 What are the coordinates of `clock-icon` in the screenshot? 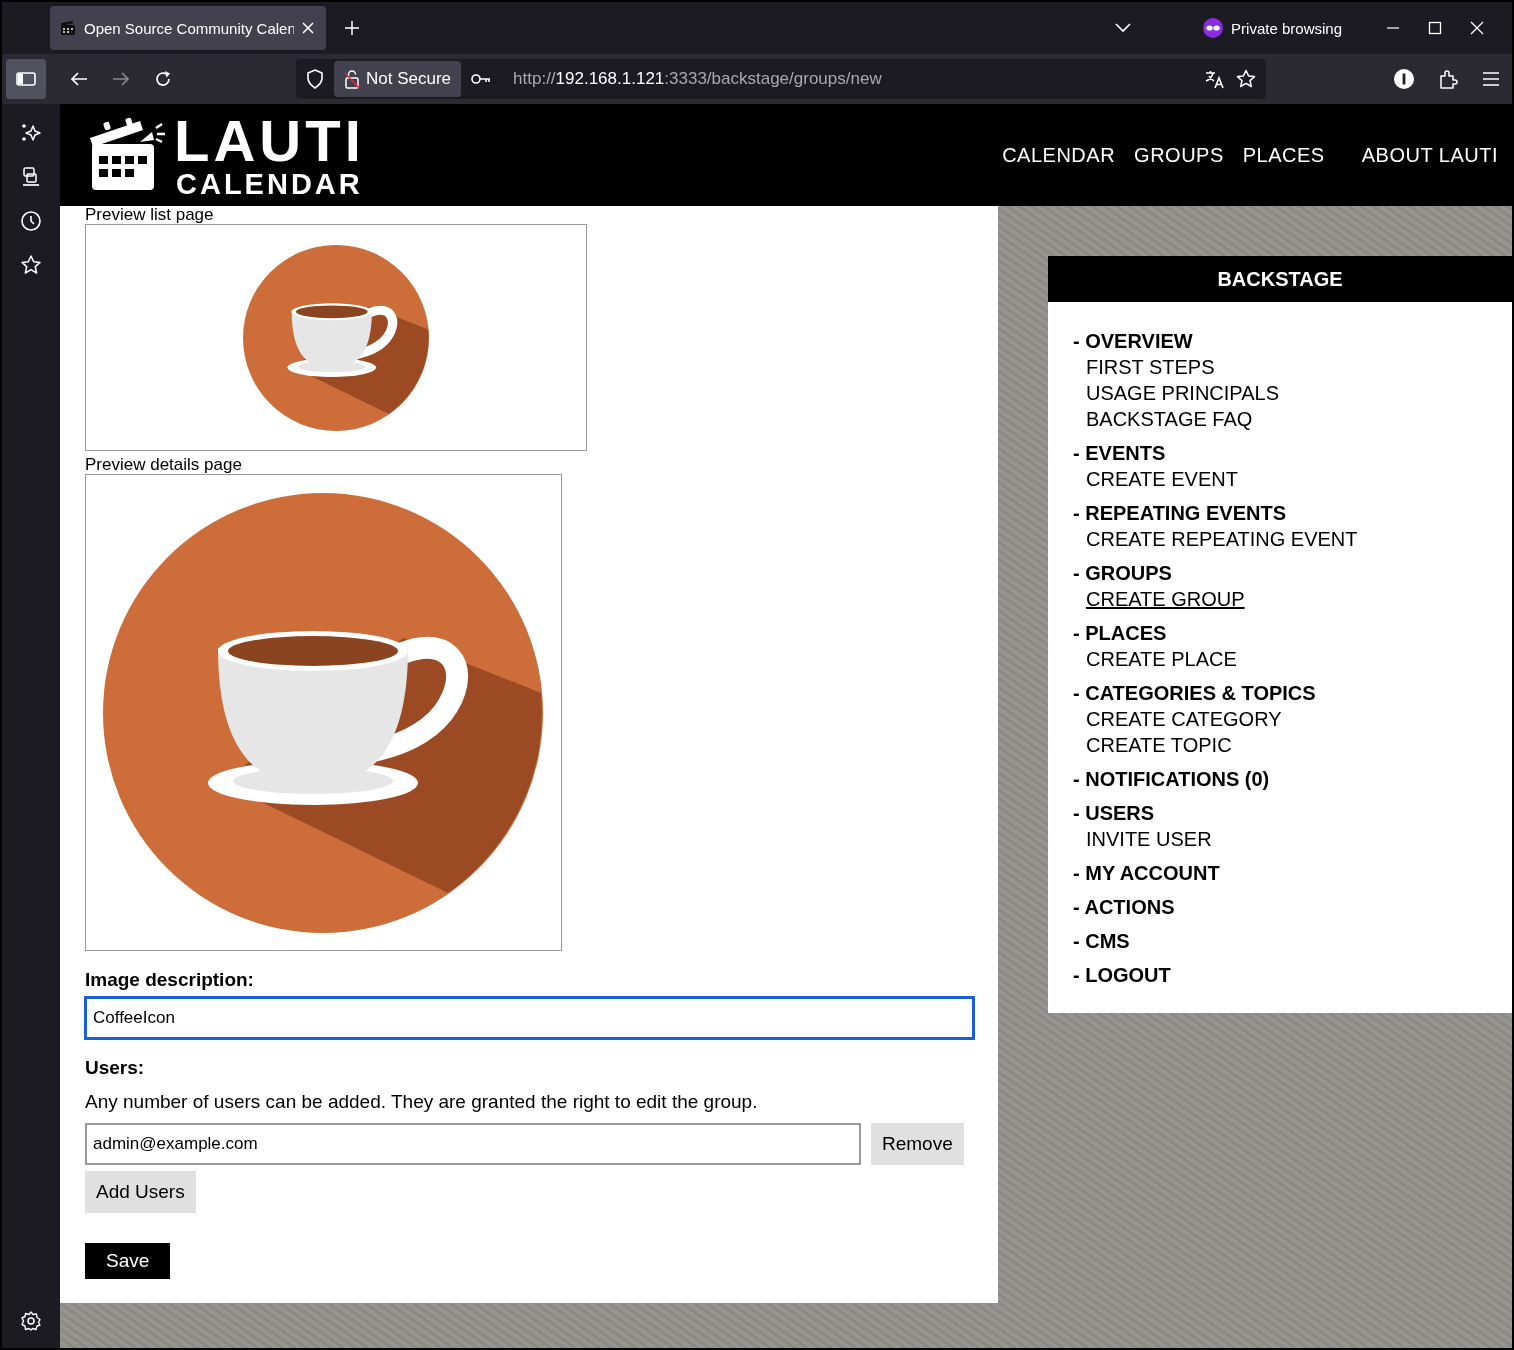 It's located at (31, 221).